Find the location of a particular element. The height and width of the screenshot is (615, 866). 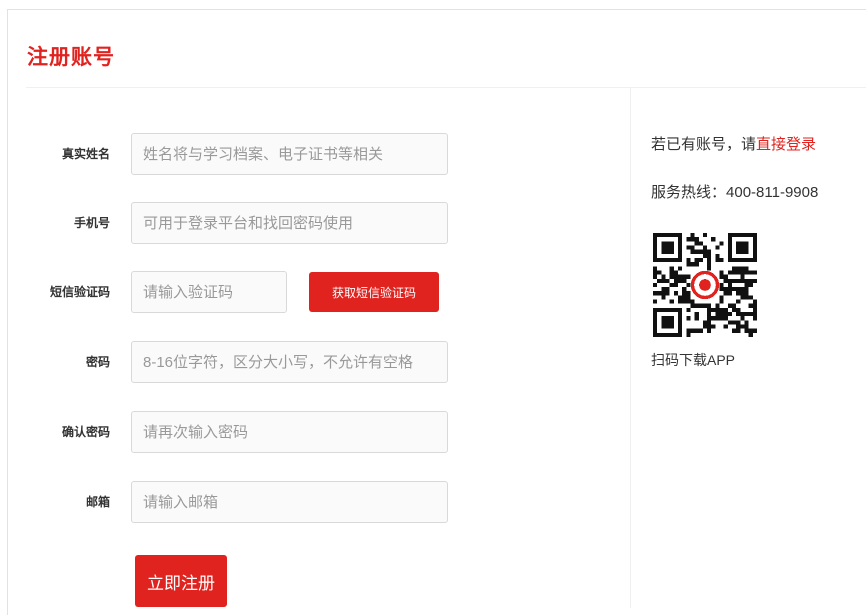

get-sms-code-button: 获取短信验证码 is located at coordinates (374, 292).